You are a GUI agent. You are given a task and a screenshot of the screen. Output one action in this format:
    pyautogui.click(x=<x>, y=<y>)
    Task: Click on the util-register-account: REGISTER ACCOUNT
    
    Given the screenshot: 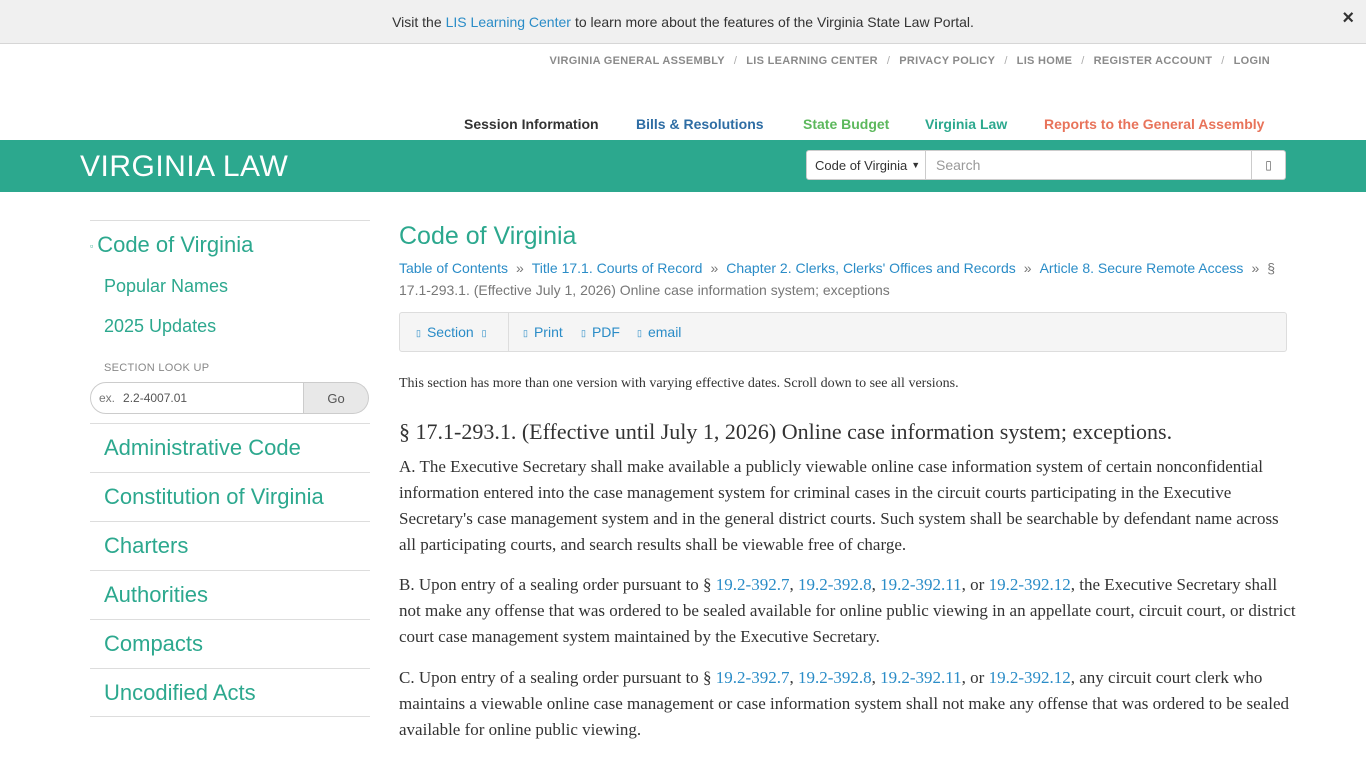 What is the action you would take?
    pyautogui.click(x=1153, y=61)
    